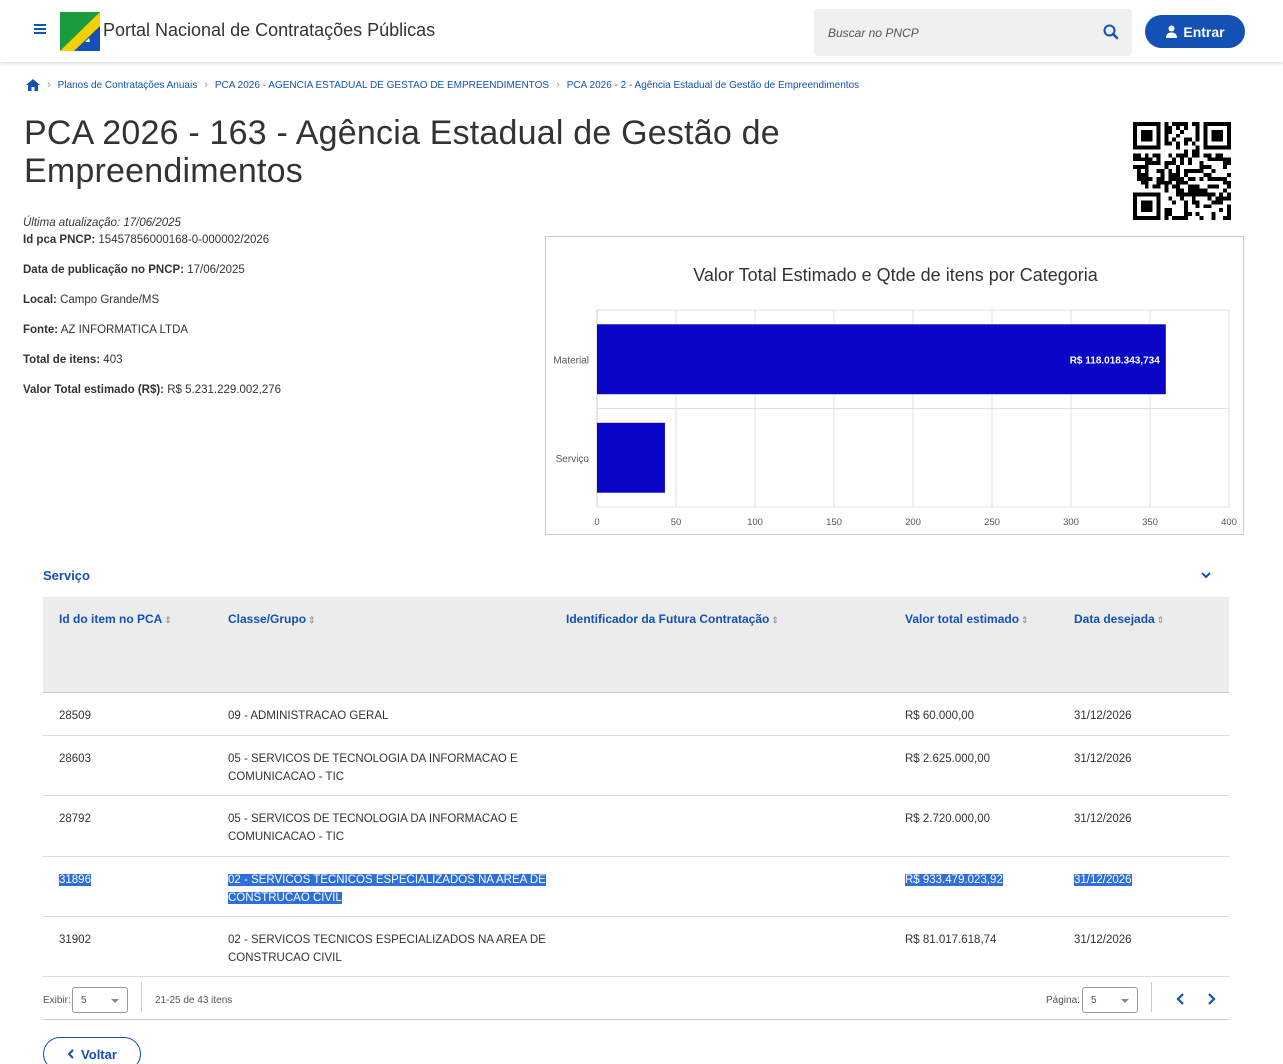  Describe the element at coordinates (115, 619) in the screenshot. I see `column-id-item: Id do item no PCA ⇕` at that location.